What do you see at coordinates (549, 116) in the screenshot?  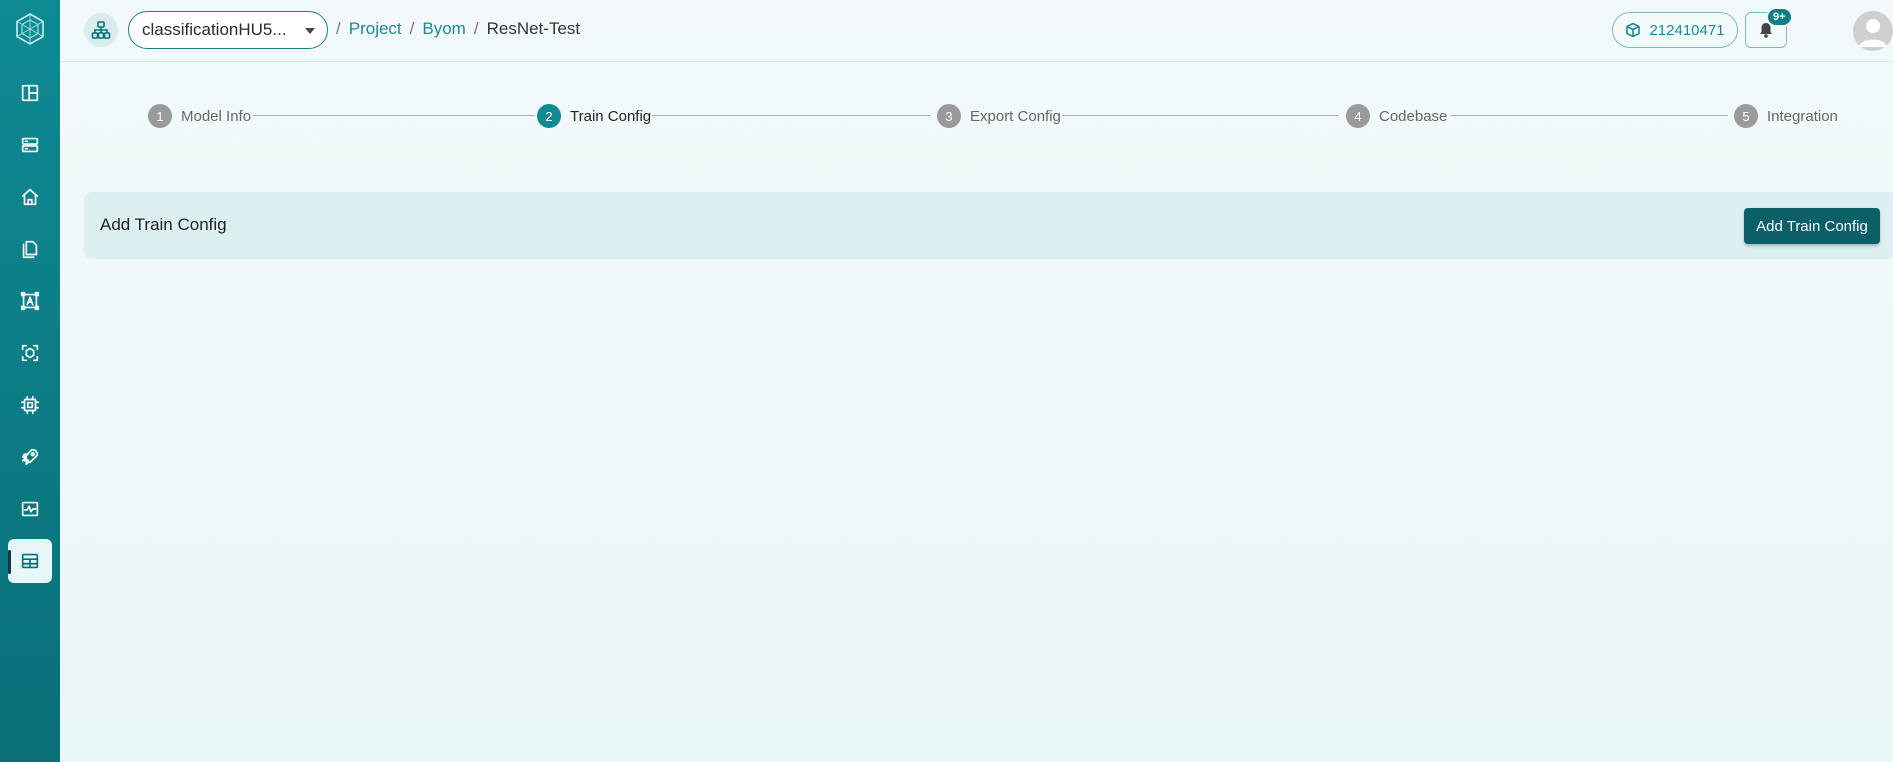 I see `step-number: 2` at bounding box center [549, 116].